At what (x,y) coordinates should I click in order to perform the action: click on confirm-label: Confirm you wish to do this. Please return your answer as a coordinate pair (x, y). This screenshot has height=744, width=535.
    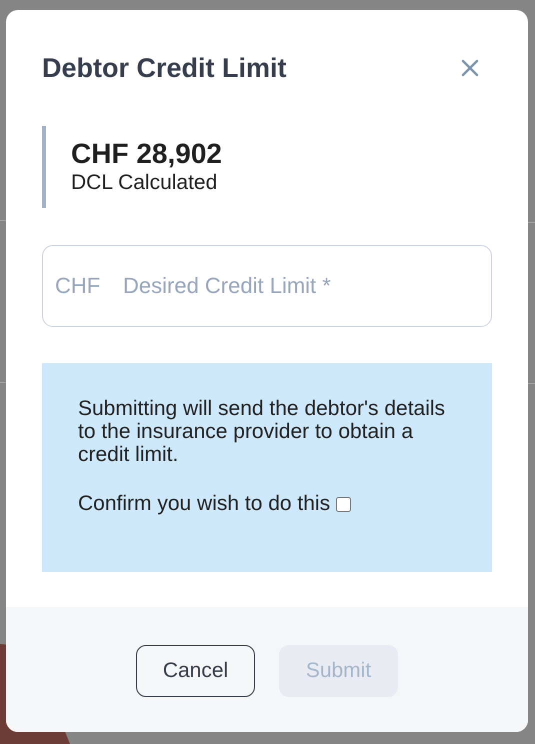
    Looking at the image, I should click on (204, 504).